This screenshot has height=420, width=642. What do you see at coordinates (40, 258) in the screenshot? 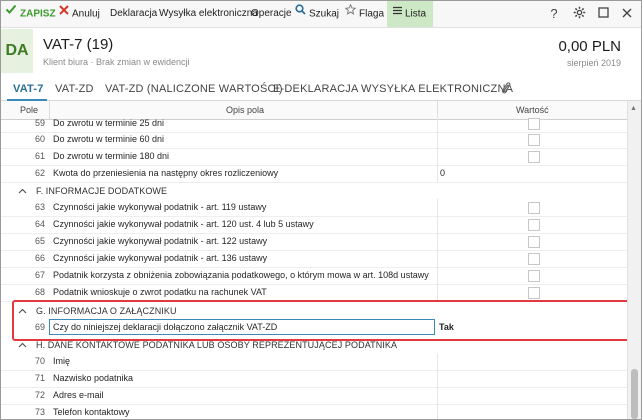
I see `field-number: 66` at bounding box center [40, 258].